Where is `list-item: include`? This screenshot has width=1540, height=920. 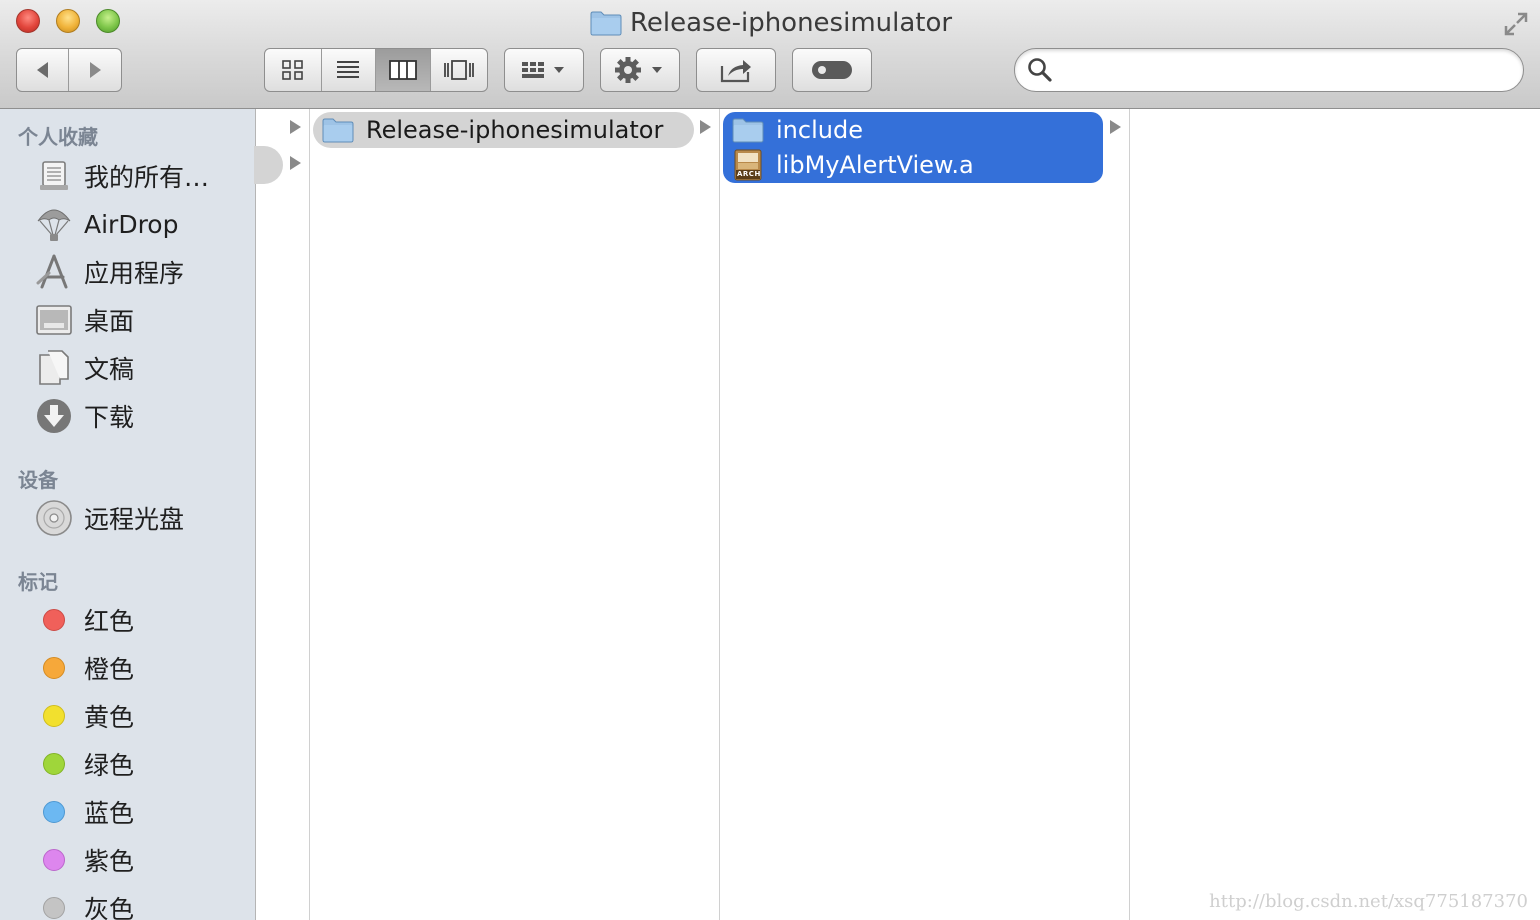 list-item: include is located at coordinates (797, 130).